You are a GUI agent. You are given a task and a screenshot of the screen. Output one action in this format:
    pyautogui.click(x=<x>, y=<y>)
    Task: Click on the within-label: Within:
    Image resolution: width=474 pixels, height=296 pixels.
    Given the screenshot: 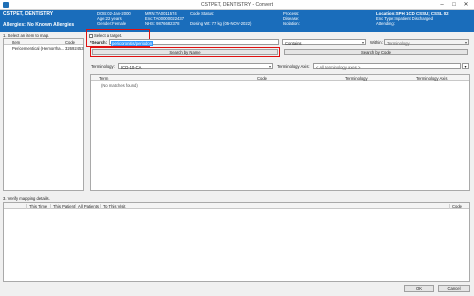 What is the action you would take?
    pyautogui.click(x=376, y=42)
    